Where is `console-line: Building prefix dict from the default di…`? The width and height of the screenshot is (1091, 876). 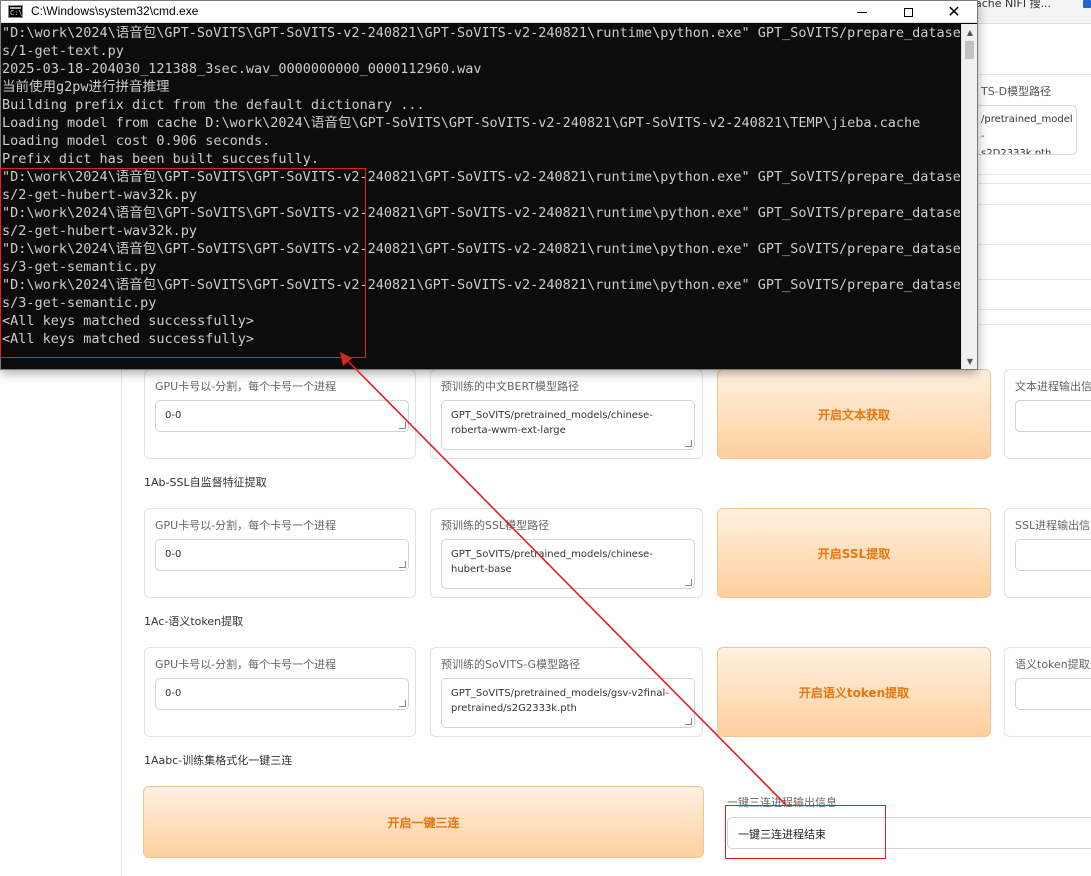 console-line: Building prefix dict from the default di… is located at coordinates (213, 105).